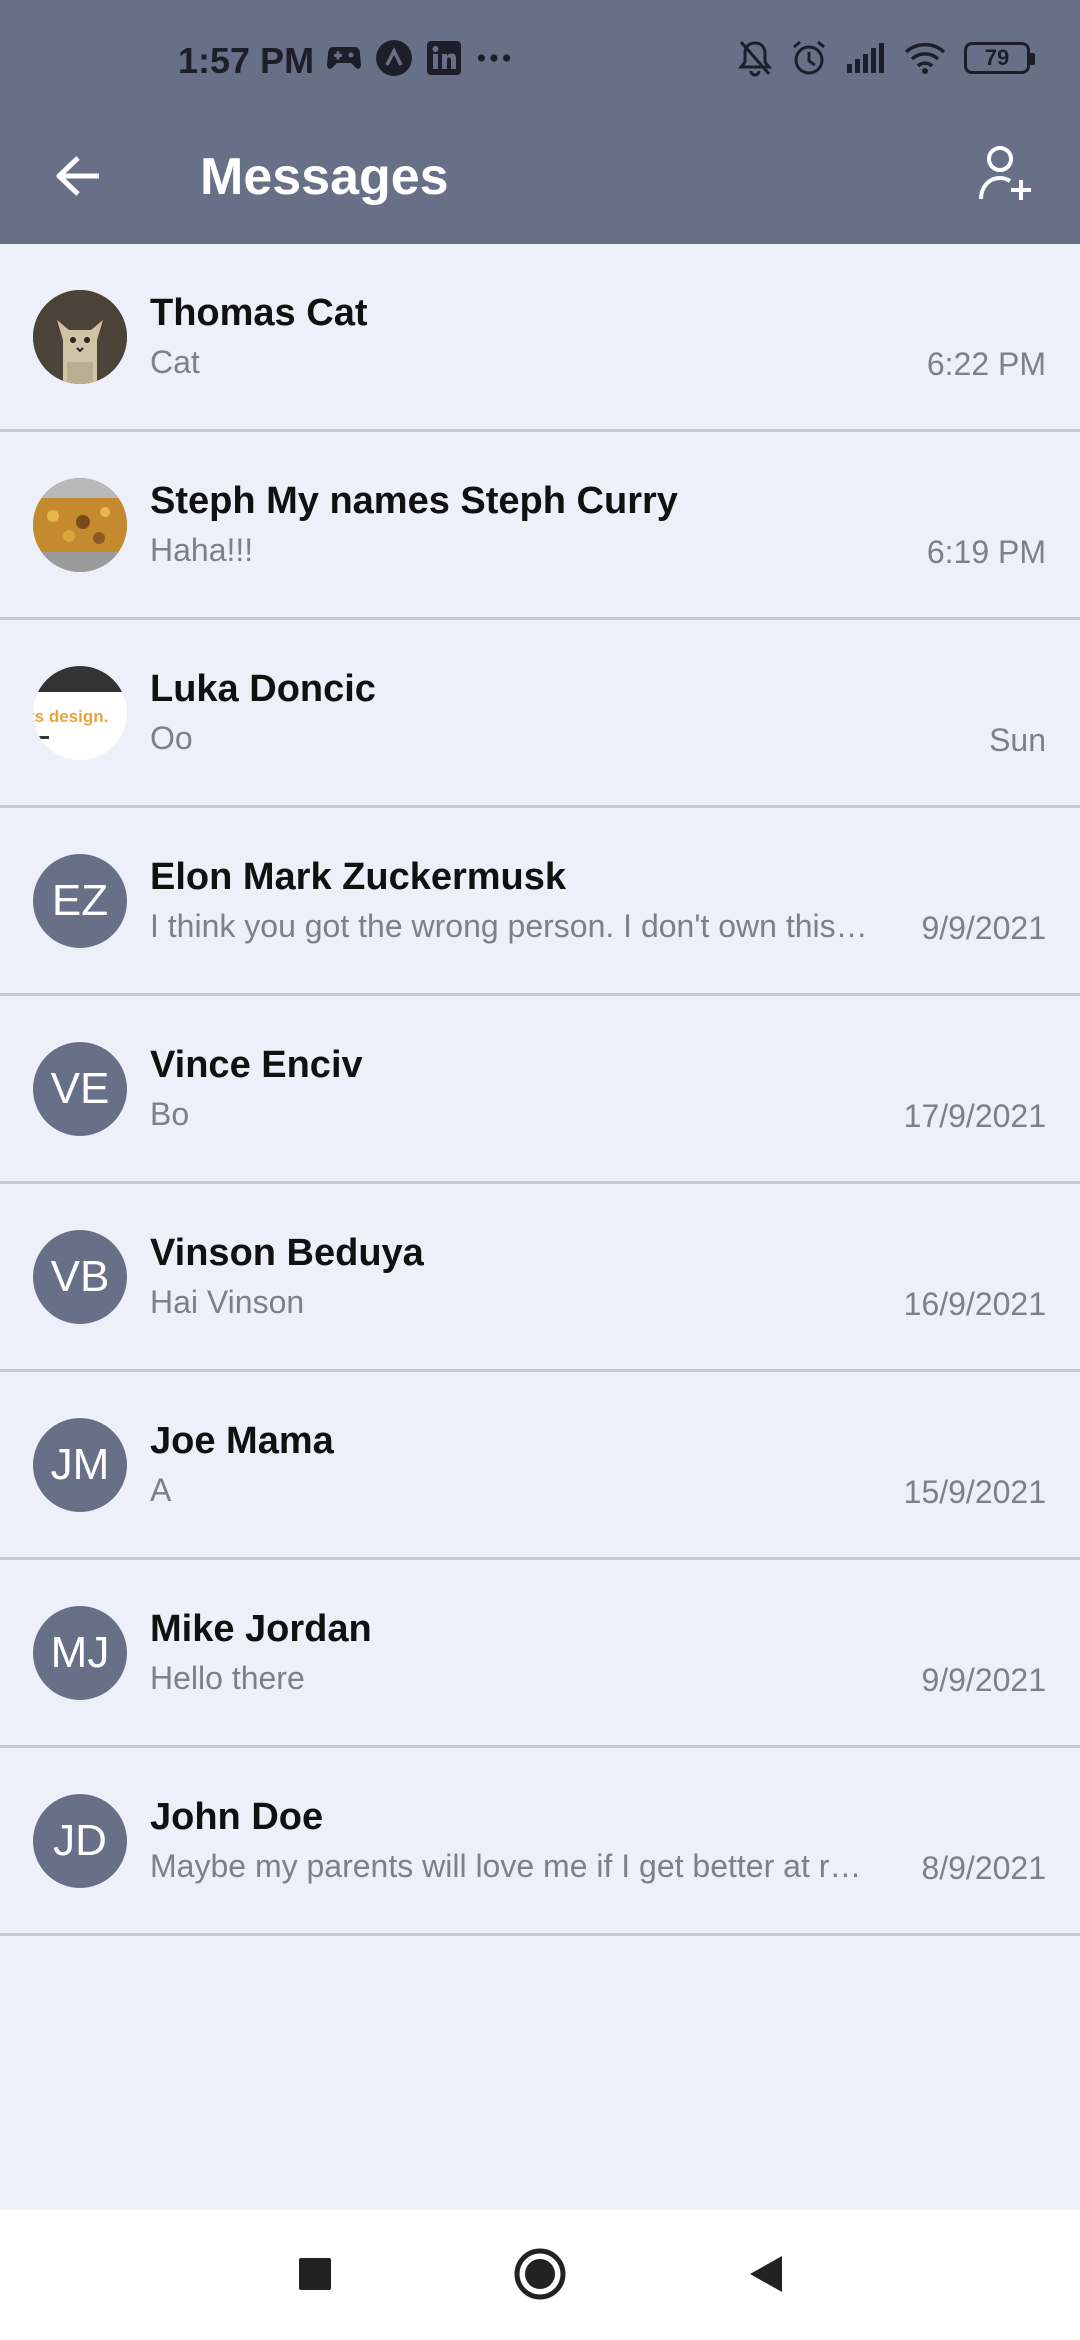 The image size is (1080, 2340). I want to click on avatar: JD, so click(80, 1841).